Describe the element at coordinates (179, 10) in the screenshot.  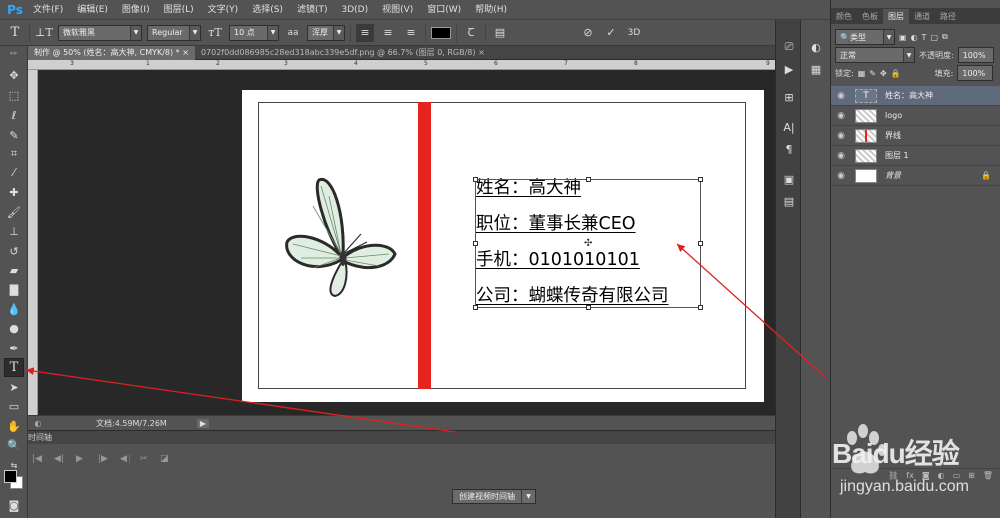
I see `menu-layer: 图层(L)` at that location.